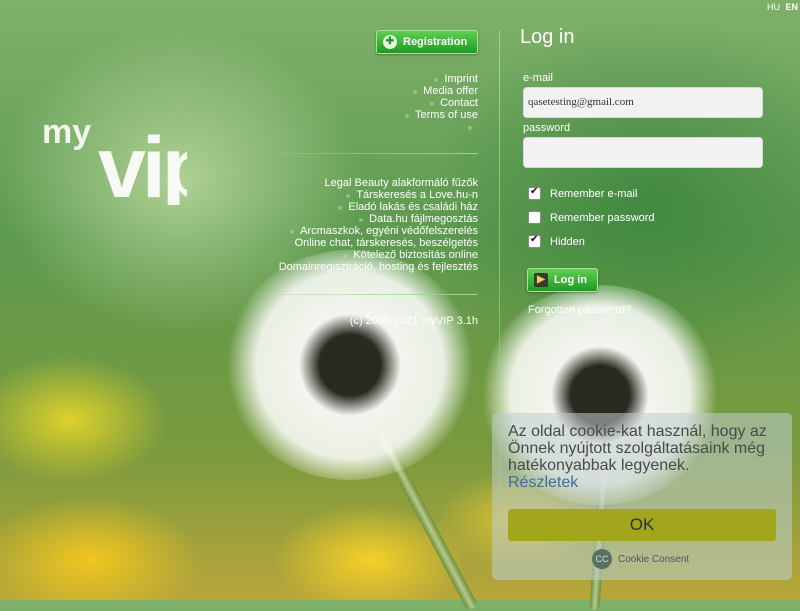 Image resolution: width=800 pixels, height=611 pixels. Describe the element at coordinates (417, 195) in the screenshot. I see `promo-link: Társkeresés a Love.hu-n` at that location.